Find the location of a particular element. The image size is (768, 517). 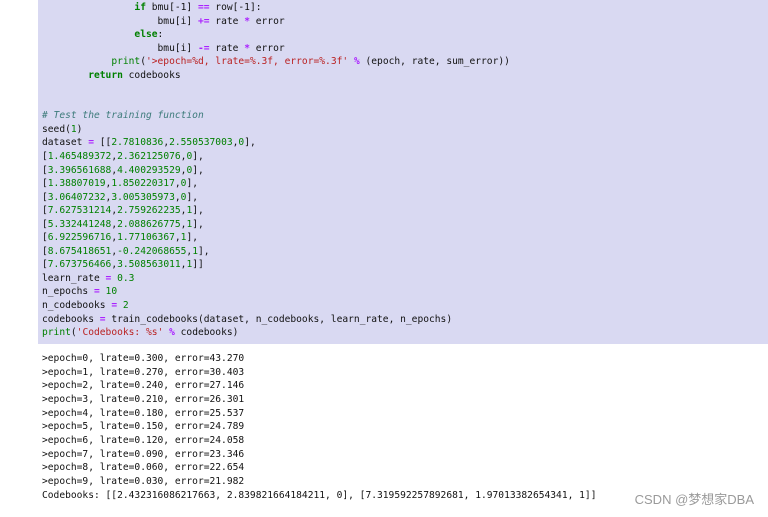

code-line: bmu[i] += rate * error is located at coordinates (221, 21).